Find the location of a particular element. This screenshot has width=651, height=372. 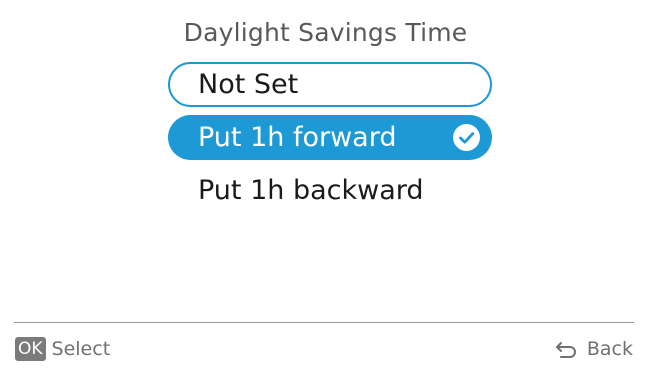

option-put-1h-forward: Put 1h forward is located at coordinates (330, 137).